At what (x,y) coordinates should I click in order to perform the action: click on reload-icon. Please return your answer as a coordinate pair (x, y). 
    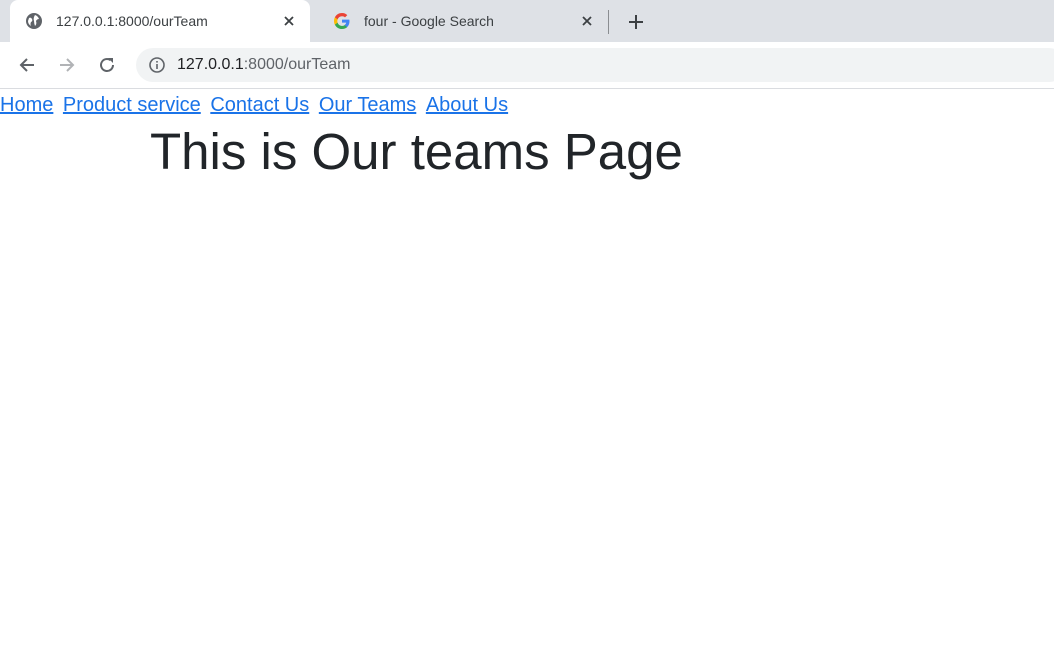
    Looking at the image, I should click on (107, 65).